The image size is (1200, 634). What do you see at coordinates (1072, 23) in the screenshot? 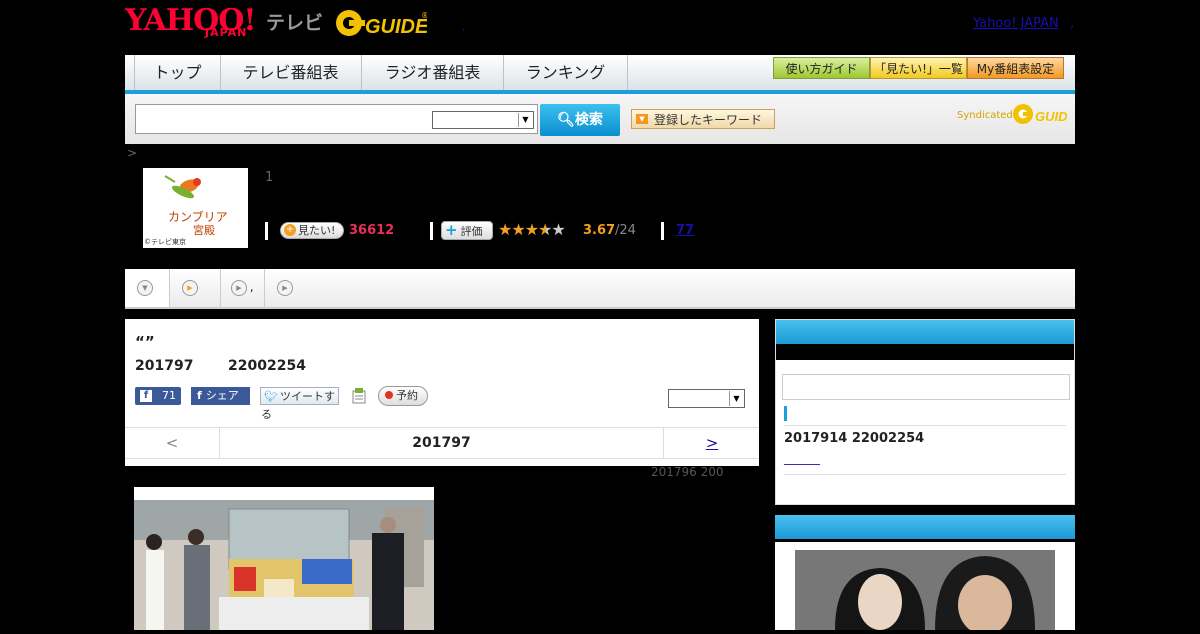
I see `header-sep: ,` at bounding box center [1072, 23].